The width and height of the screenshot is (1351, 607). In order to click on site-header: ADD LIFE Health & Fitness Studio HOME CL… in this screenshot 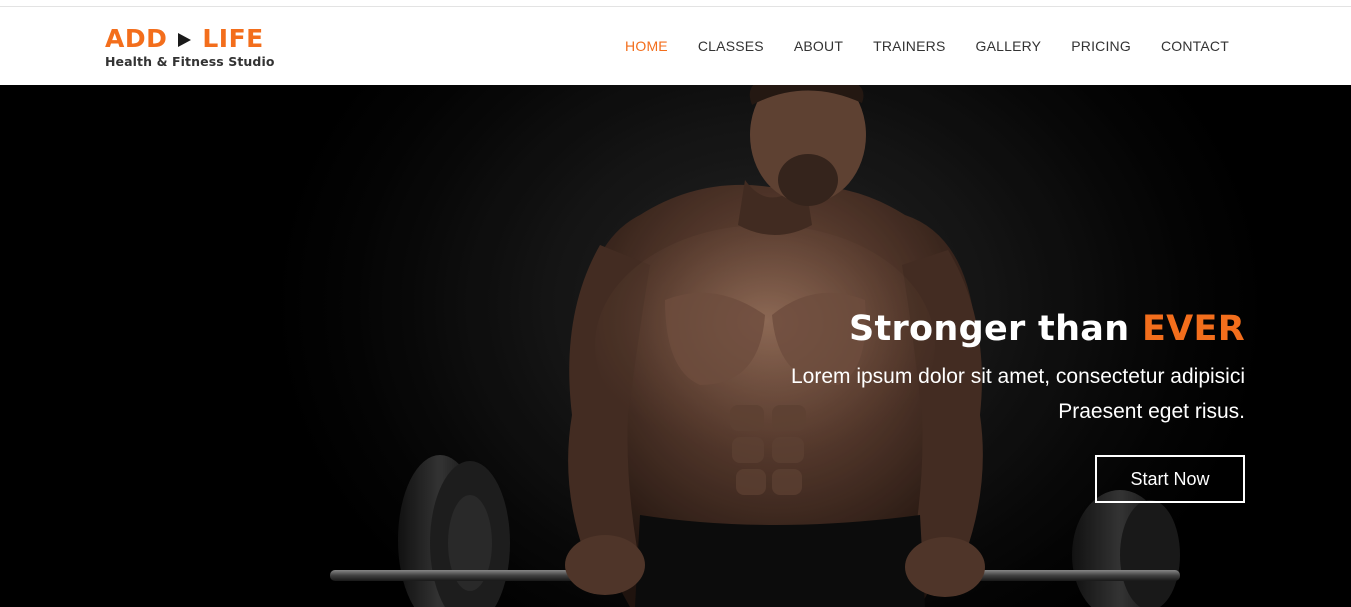, I will do `click(675, 46)`.